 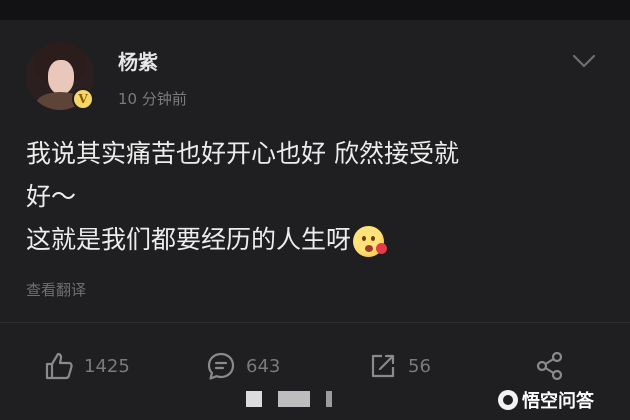 What do you see at coordinates (315, 322) in the screenshot?
I see `divider` at bounding box center [315, 322].